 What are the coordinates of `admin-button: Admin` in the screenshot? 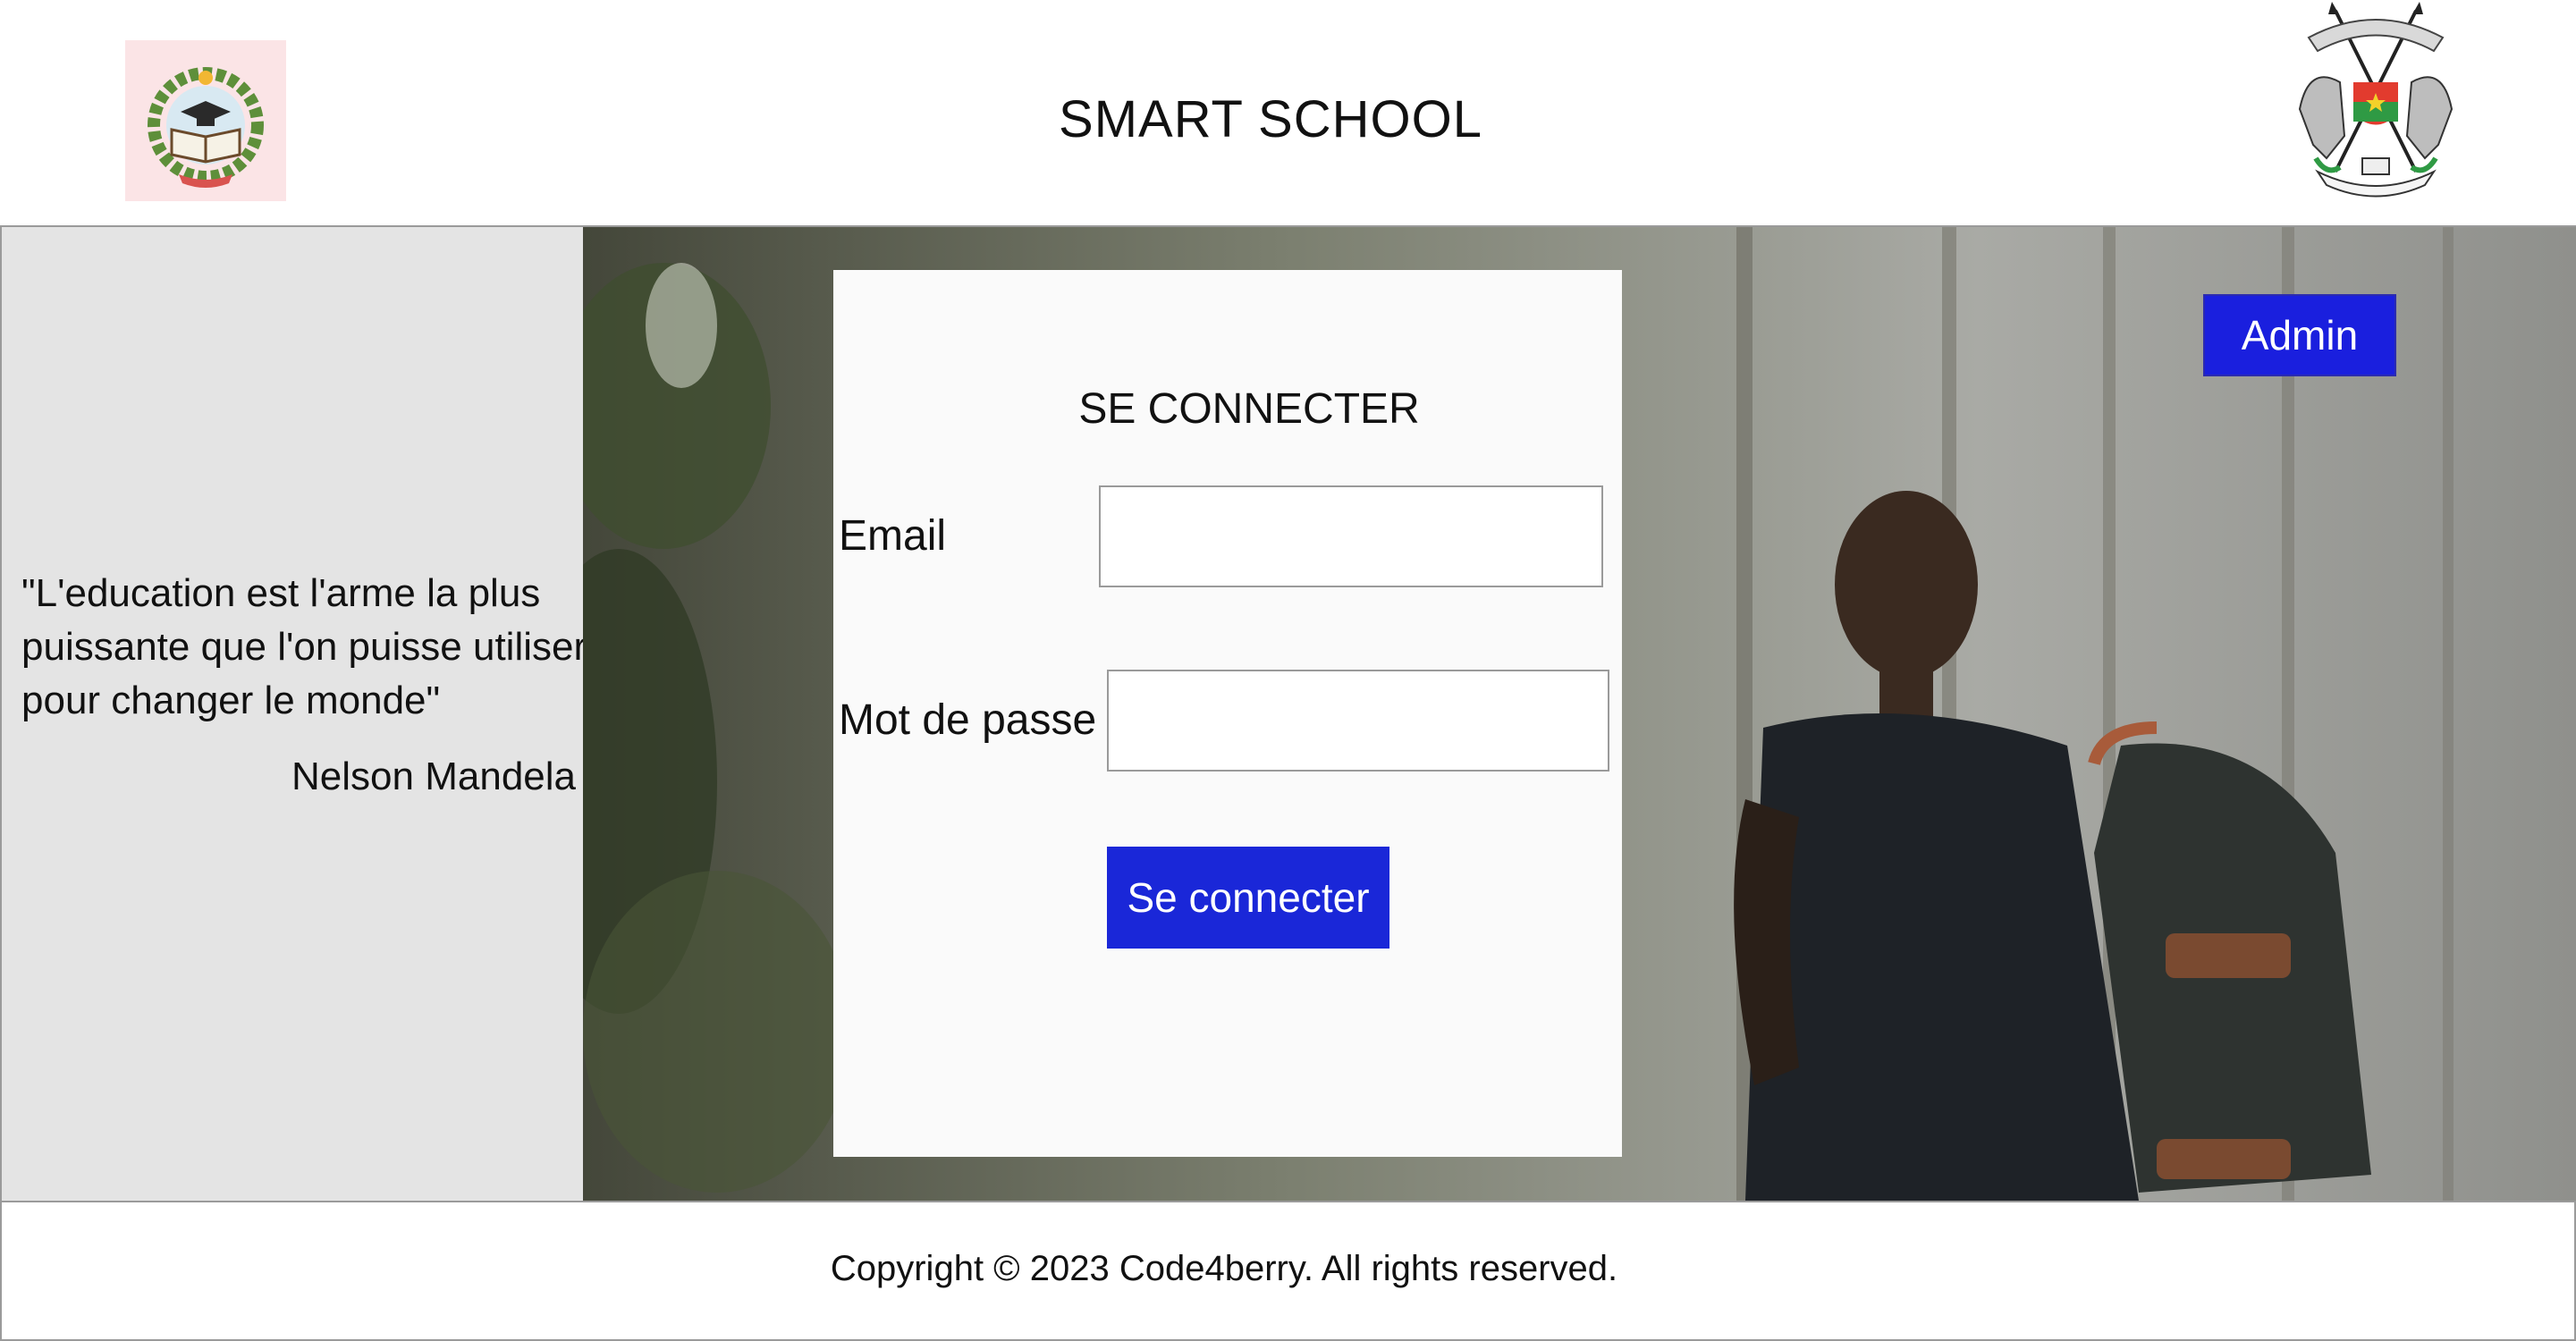 It's located at (2299, 335).